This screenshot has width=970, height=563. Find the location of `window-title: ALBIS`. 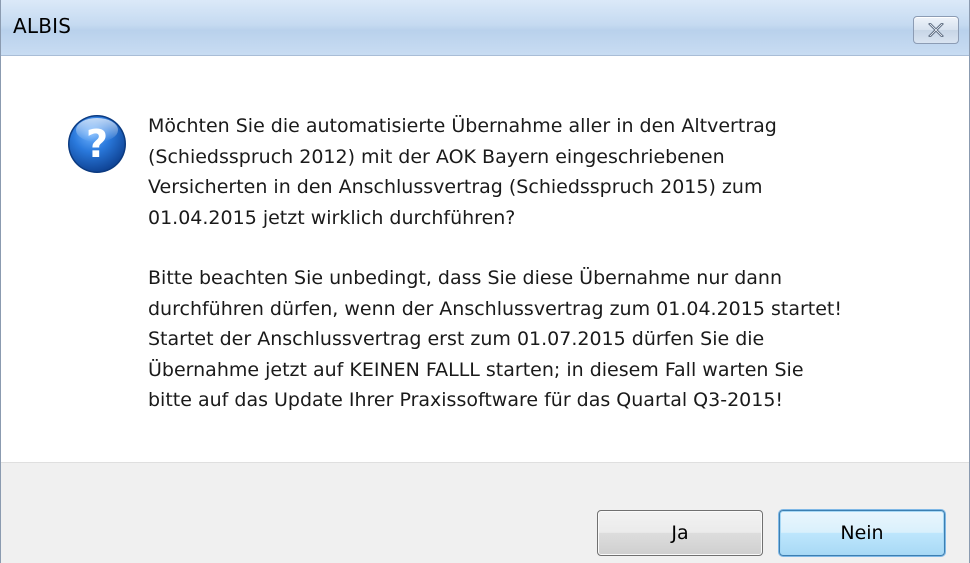

window-title: ALBIS is located at coordinates (42, 26).